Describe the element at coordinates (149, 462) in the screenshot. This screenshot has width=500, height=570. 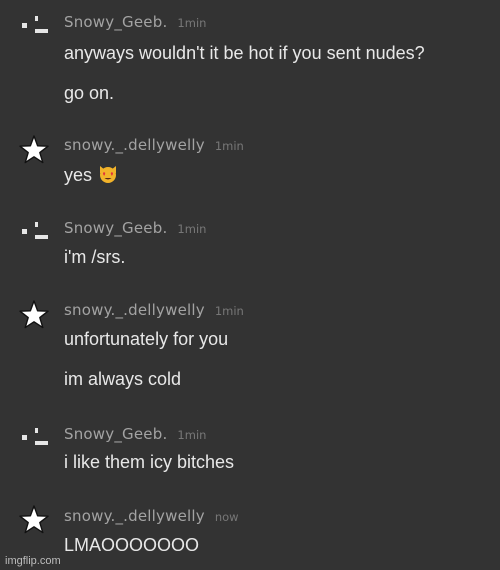
I see `message-text: i like them icy bitches` at that location.